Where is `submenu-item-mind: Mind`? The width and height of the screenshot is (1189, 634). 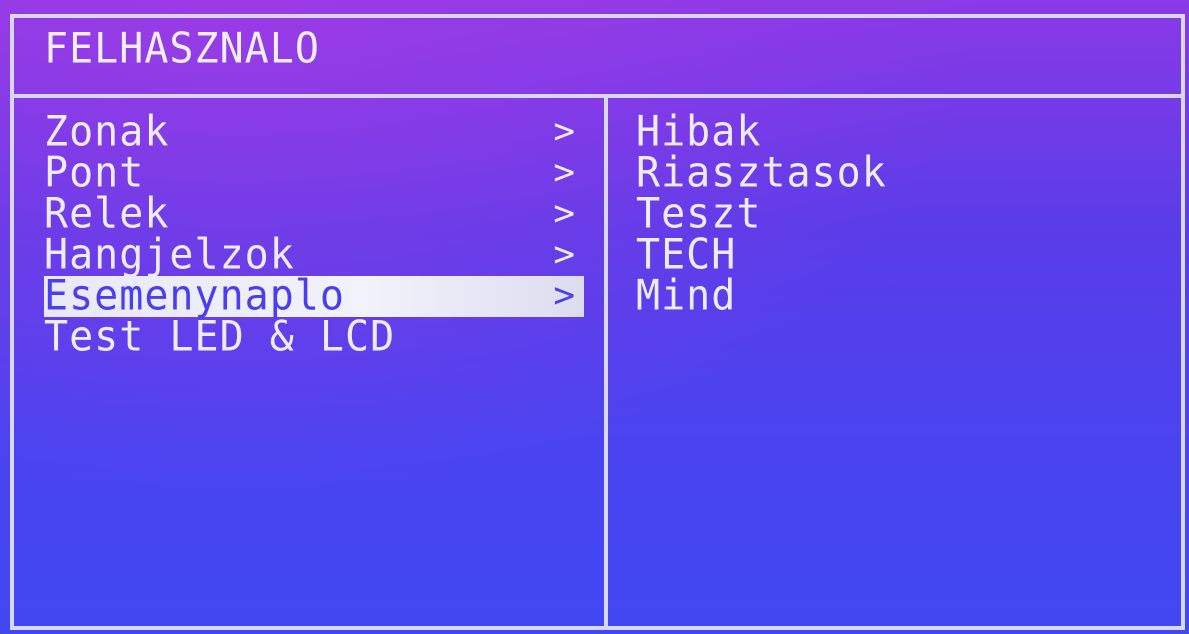
submenu-item-mind: Mind is located at coordinates (896, 296).